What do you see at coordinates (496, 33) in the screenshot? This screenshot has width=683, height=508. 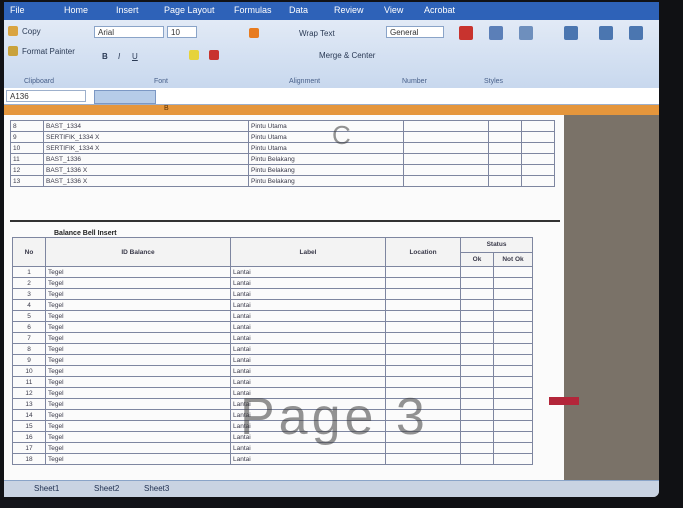 I see `format-as-table-icon` at bounding box center [496, 33].